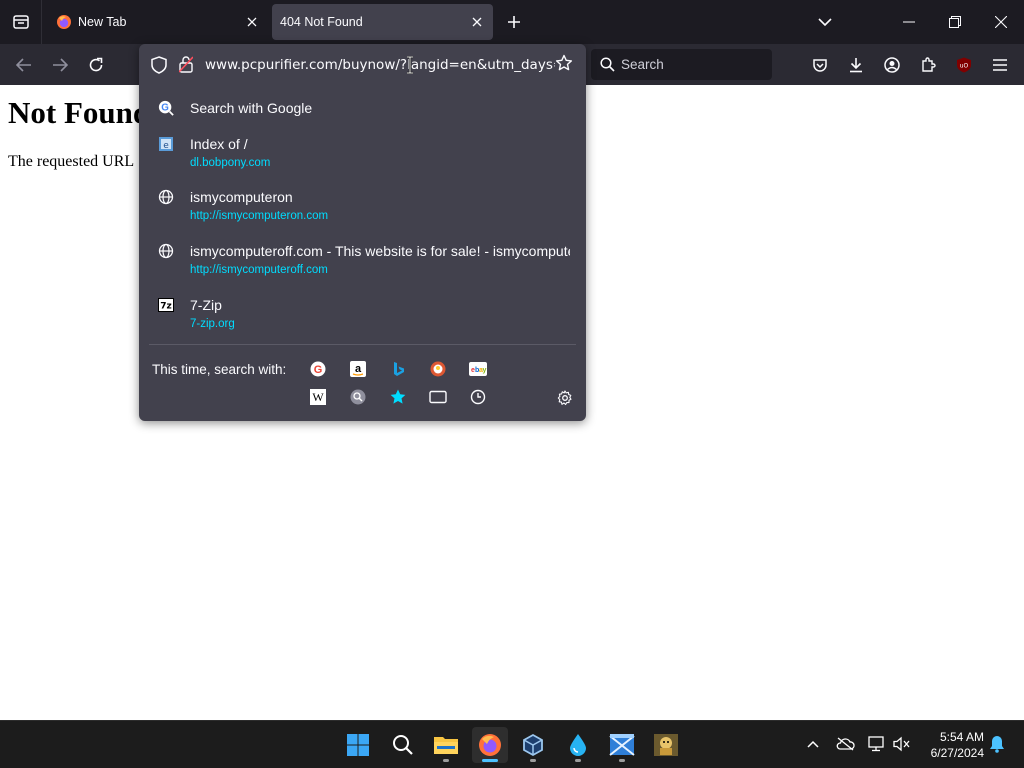 The image size is (1024, 768). I want to click on chevron-down-icon, so click(825, 22).